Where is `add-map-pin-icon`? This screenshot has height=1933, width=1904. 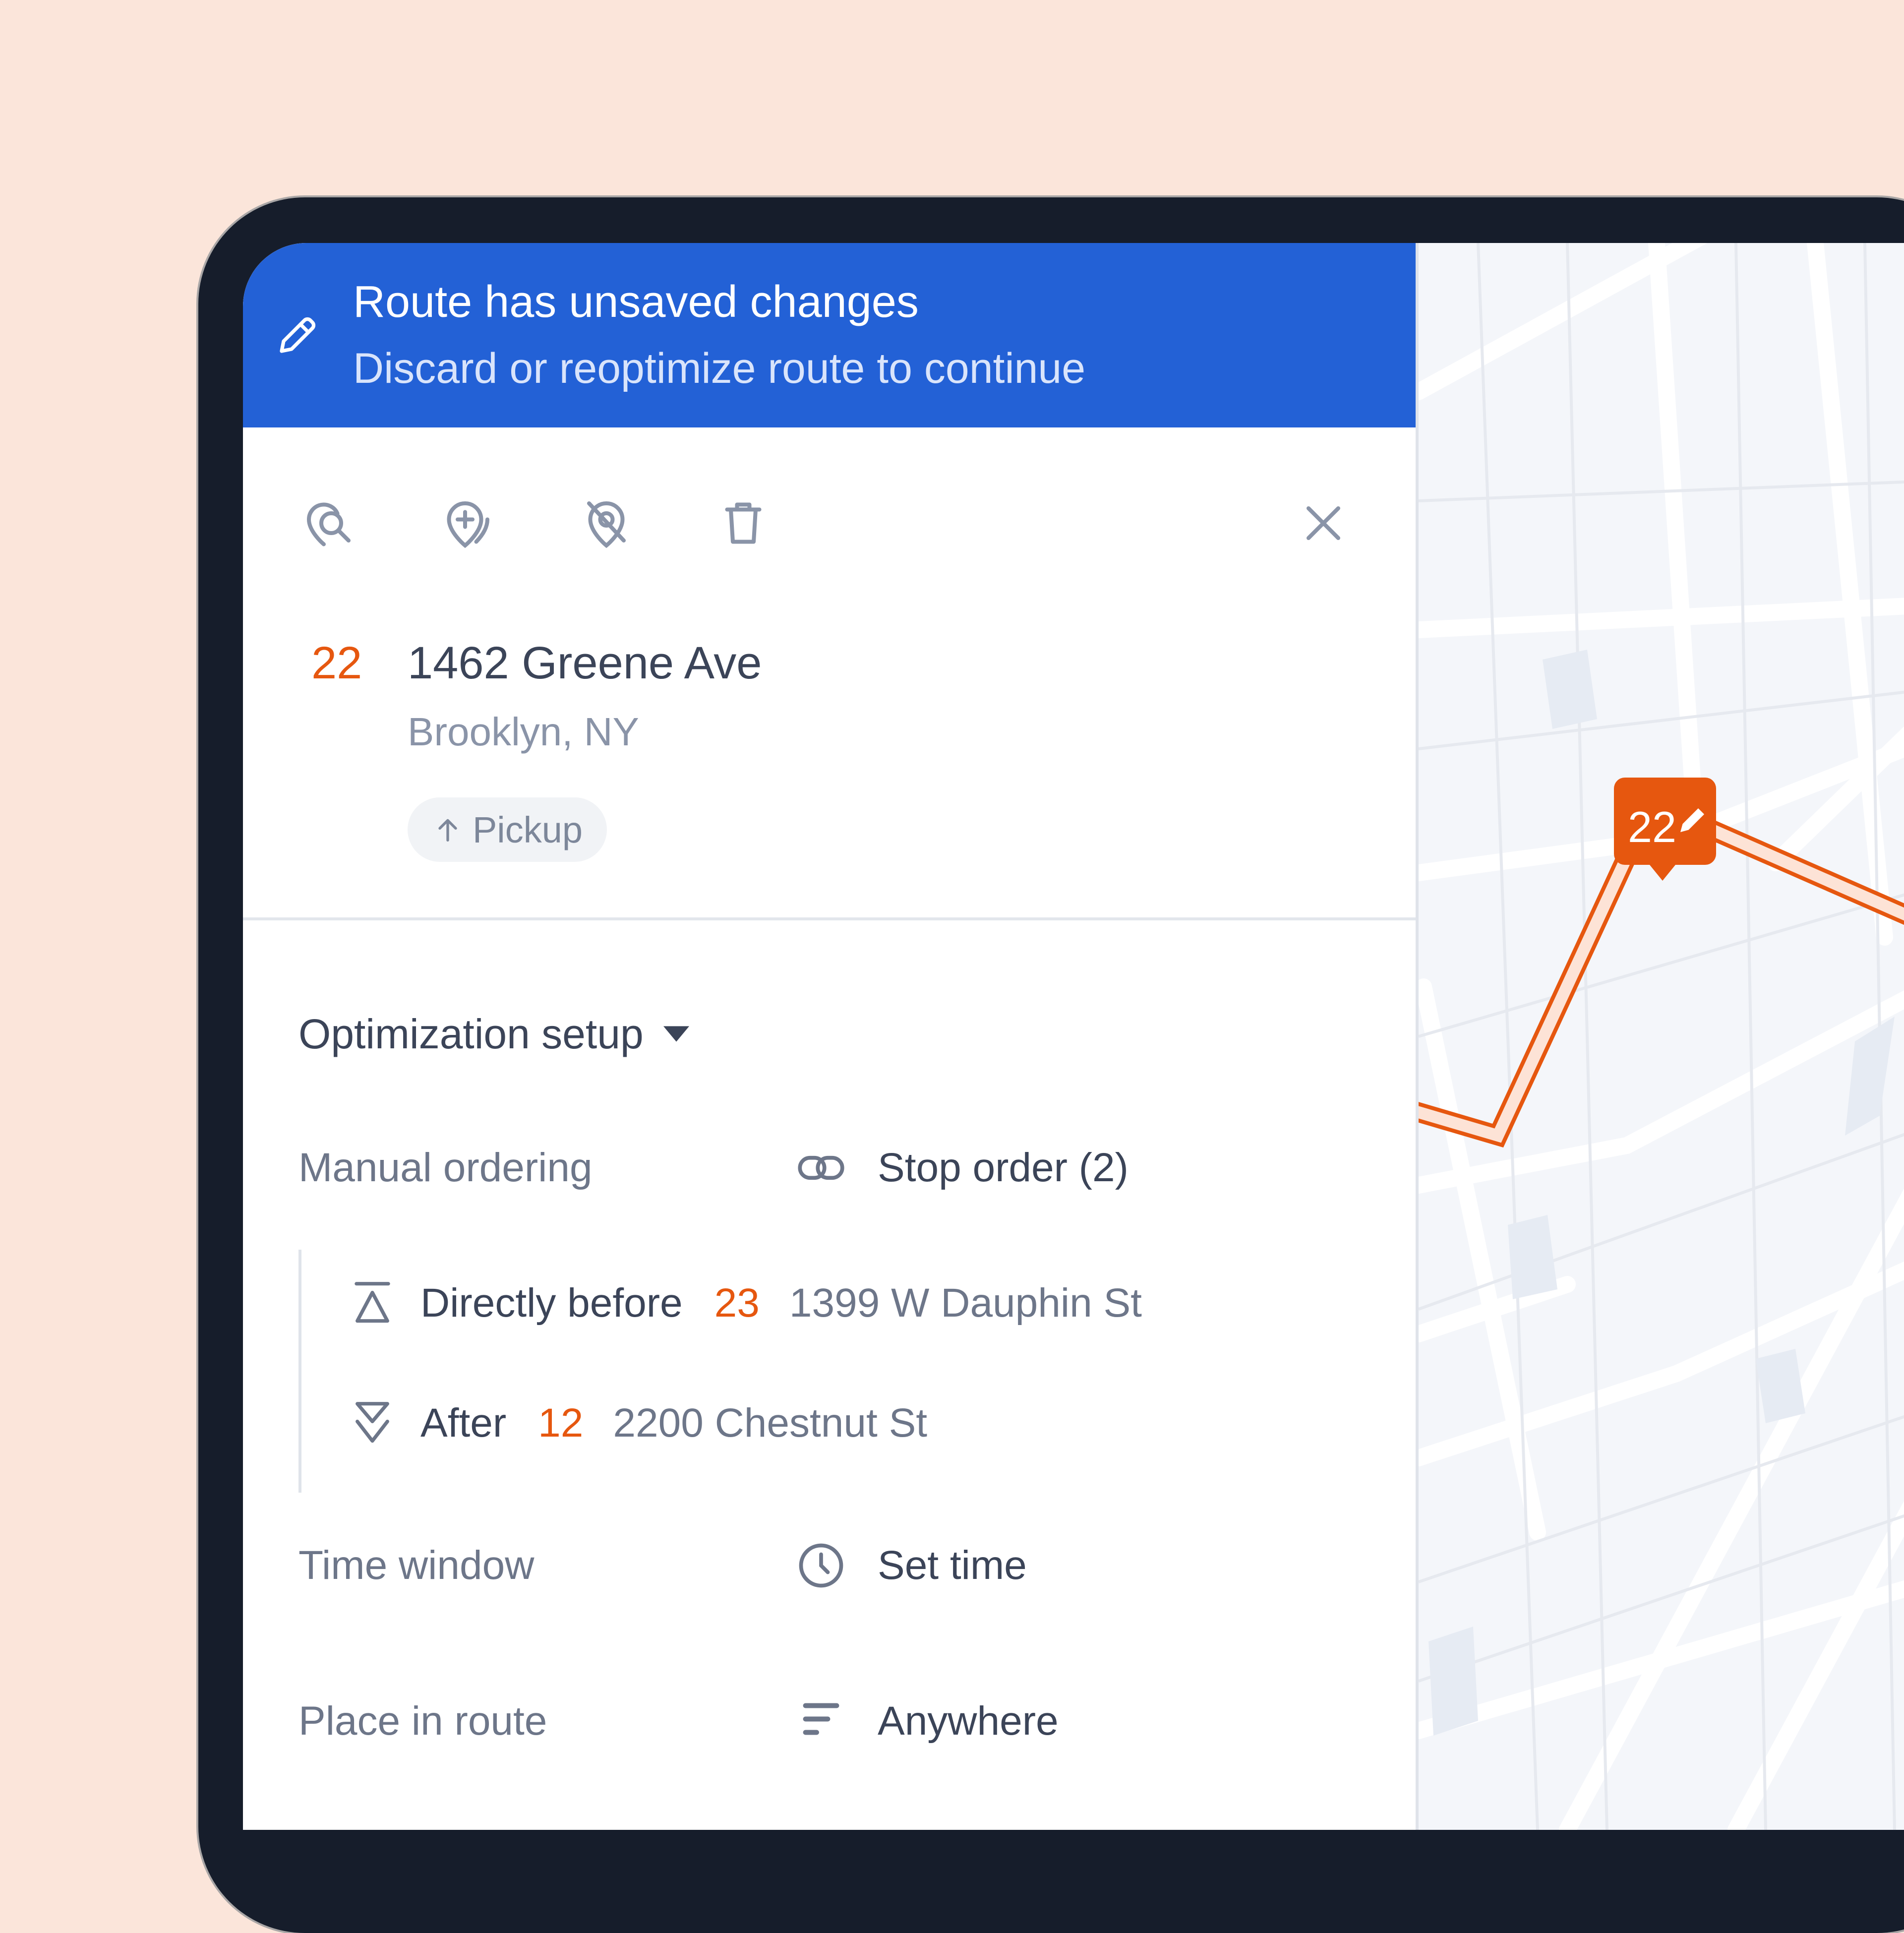
add-map-pin-icon is located at coordinates (468, 524).